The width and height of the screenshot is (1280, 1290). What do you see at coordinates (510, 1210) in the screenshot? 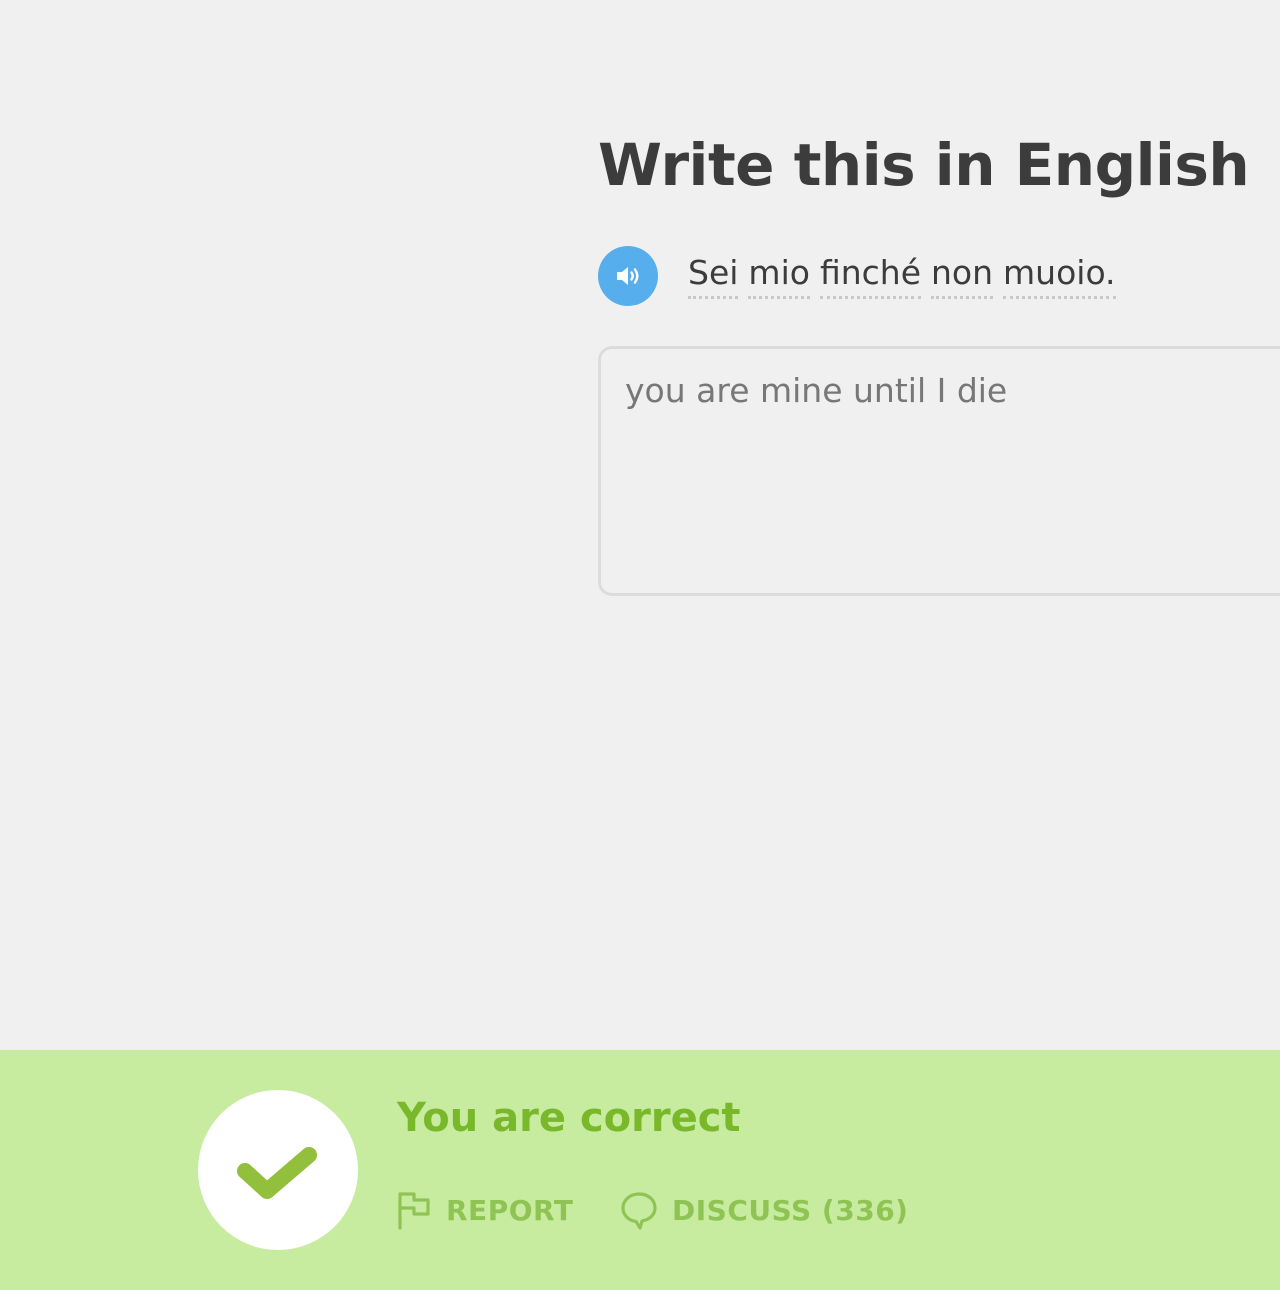
I see `report-label: REPORT` at bounding box center [510, 1210].